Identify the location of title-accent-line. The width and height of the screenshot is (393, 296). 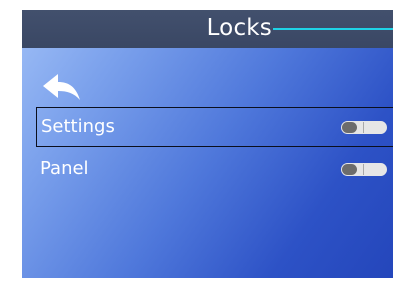
(333, 29).